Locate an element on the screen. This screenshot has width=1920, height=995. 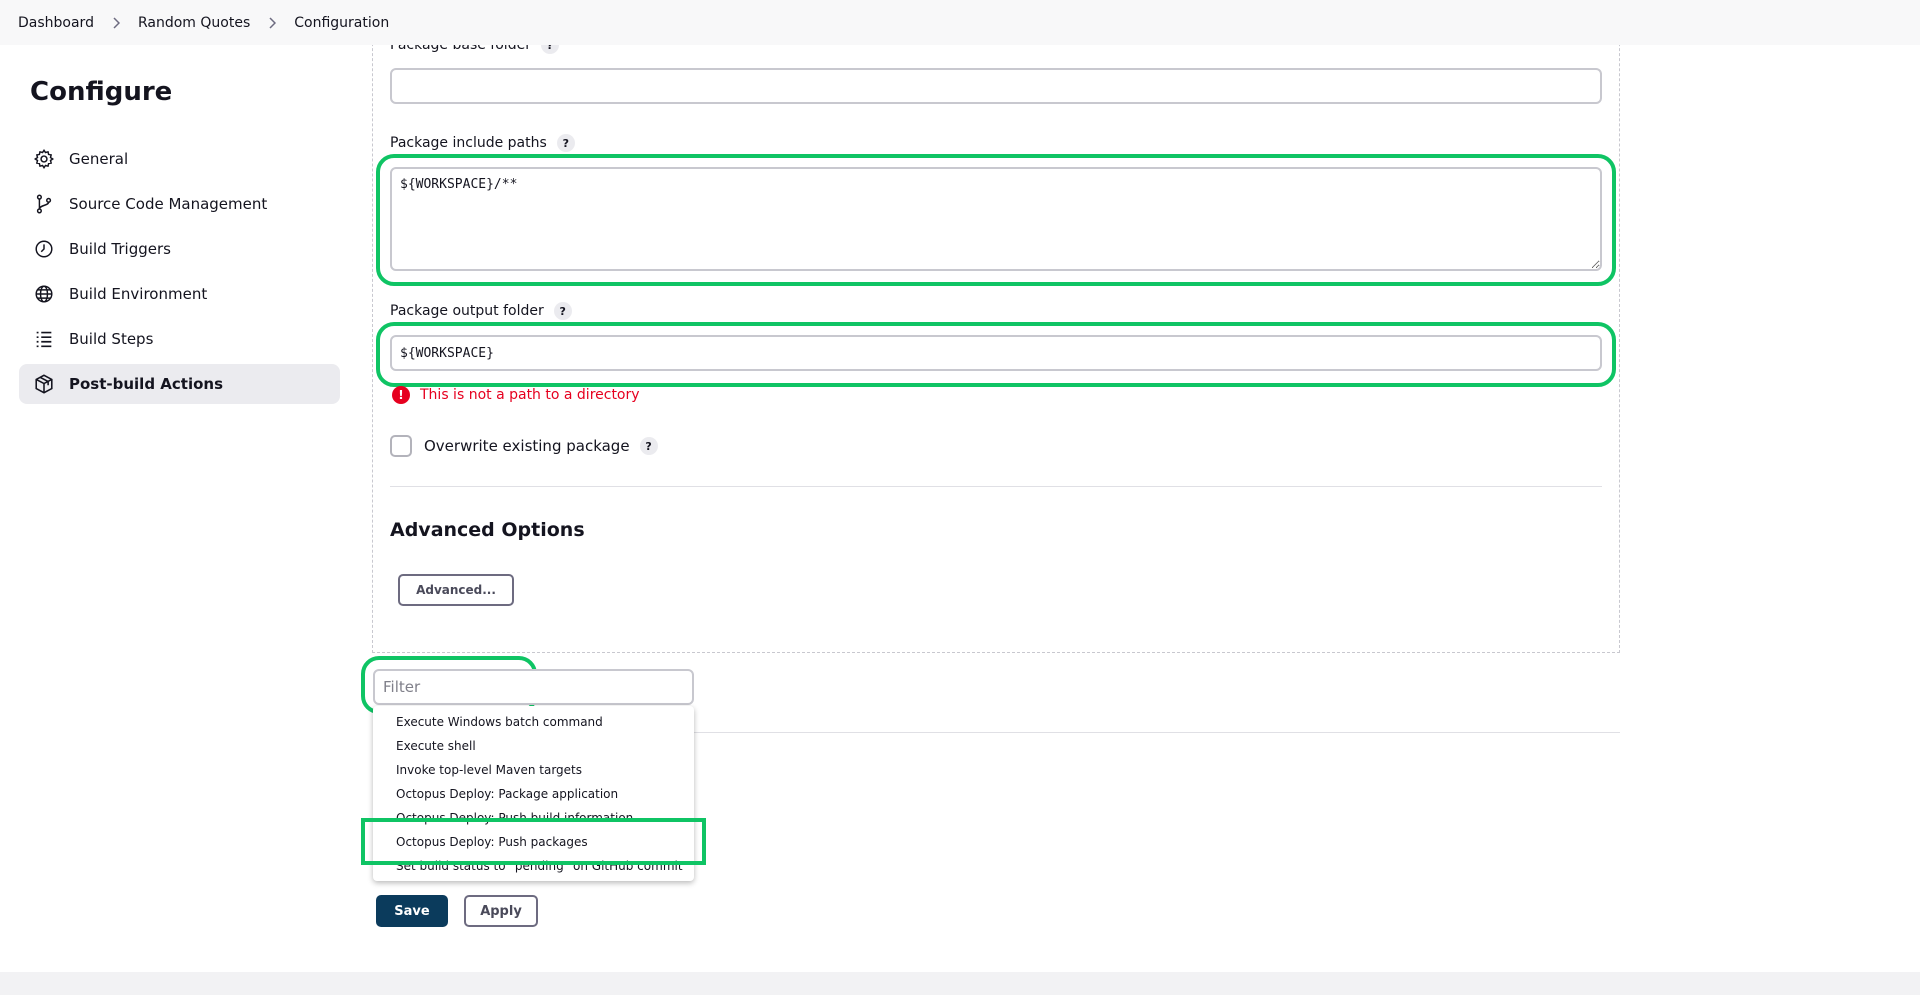
dropdown-item-execute-shell: Execute shell is located at coordinates (533, 746).